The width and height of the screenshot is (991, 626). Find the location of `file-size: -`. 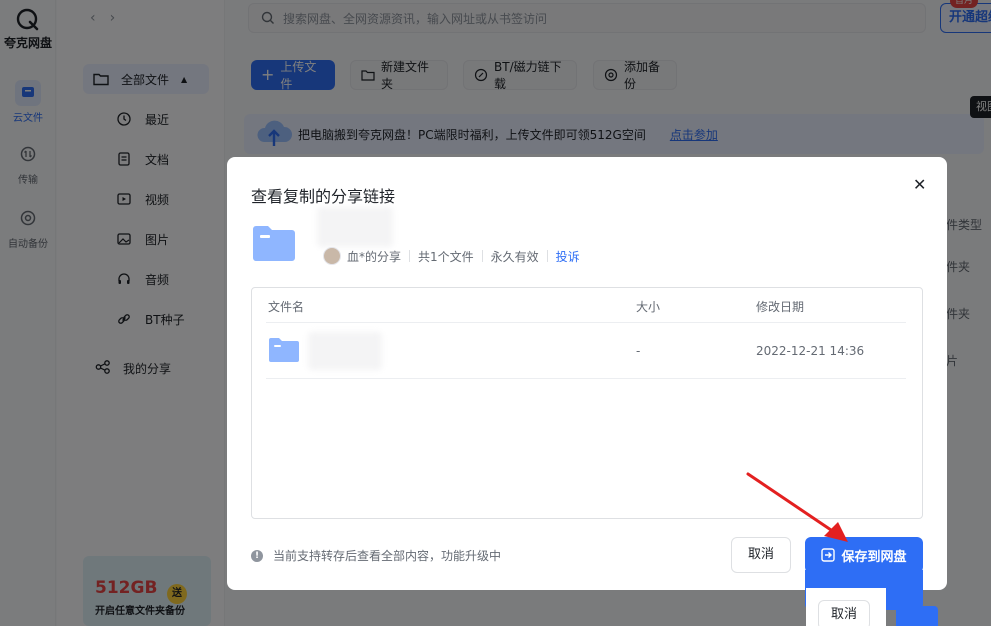

file-size: - is located at coordinates (638, 351).